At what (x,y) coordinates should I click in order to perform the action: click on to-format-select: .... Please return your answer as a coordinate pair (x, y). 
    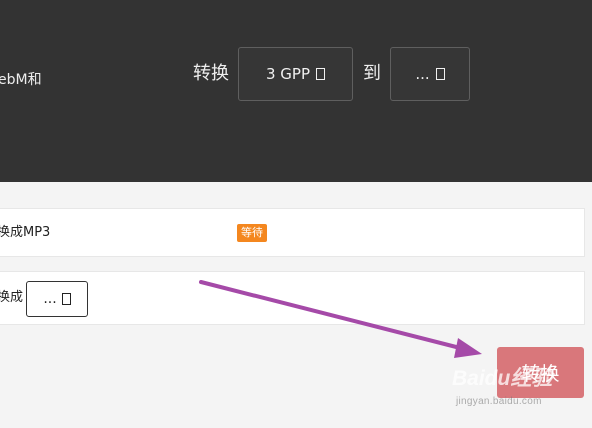
    Looking at the image, I should click on (430, 74).